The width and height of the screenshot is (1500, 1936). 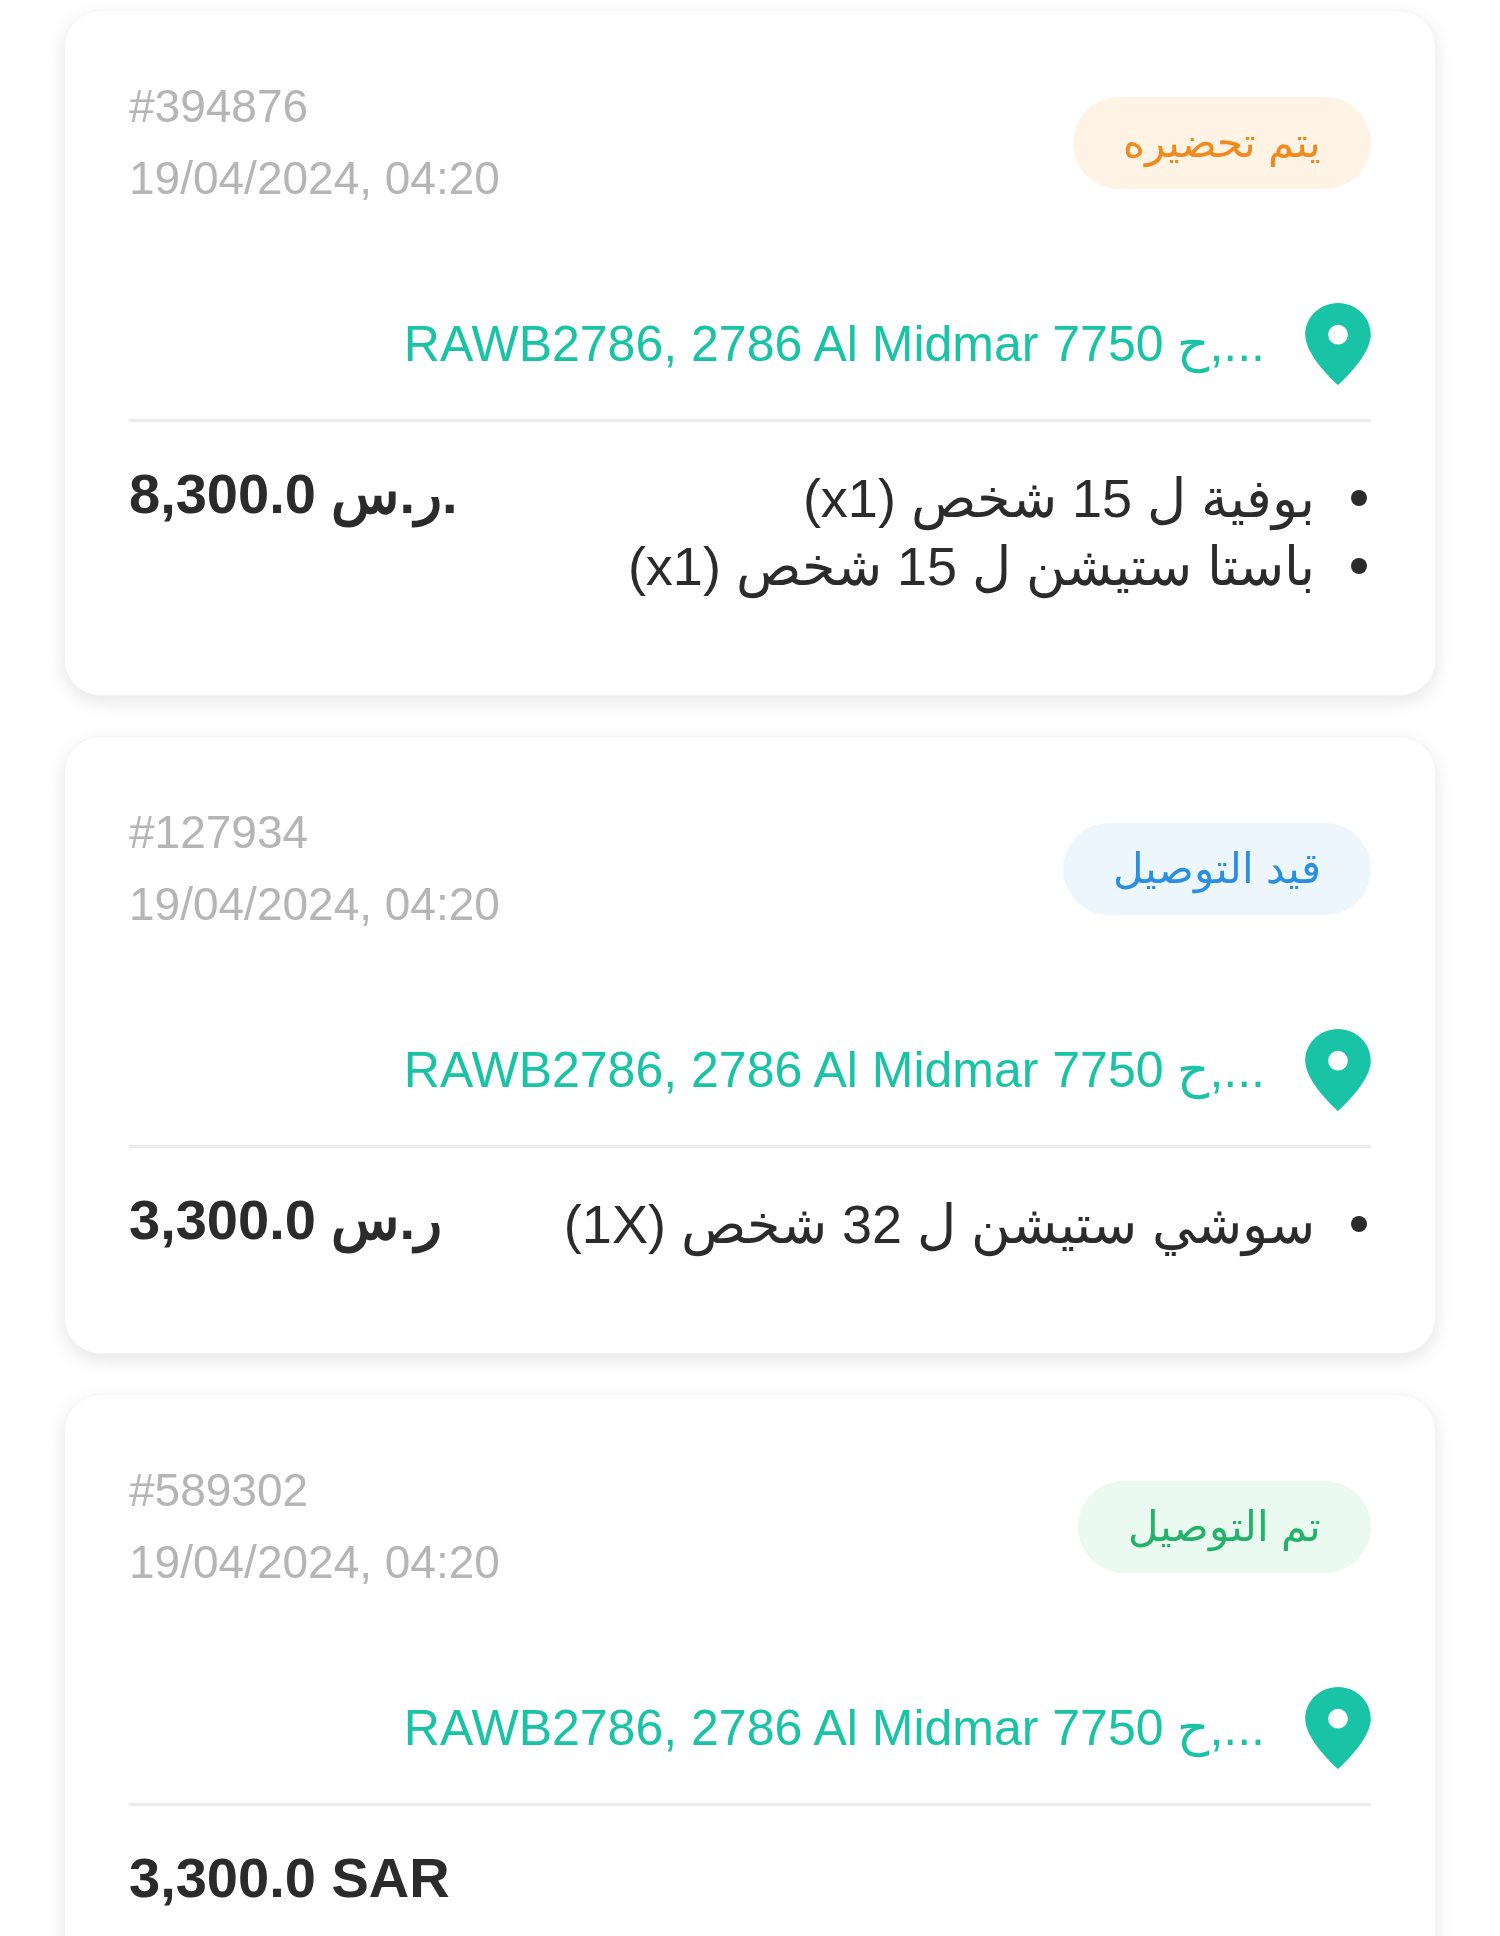 What do you see at coordinates (219, 106) in the screenshot?
I see `order-number: #394876` at bounding box center [219, 106].